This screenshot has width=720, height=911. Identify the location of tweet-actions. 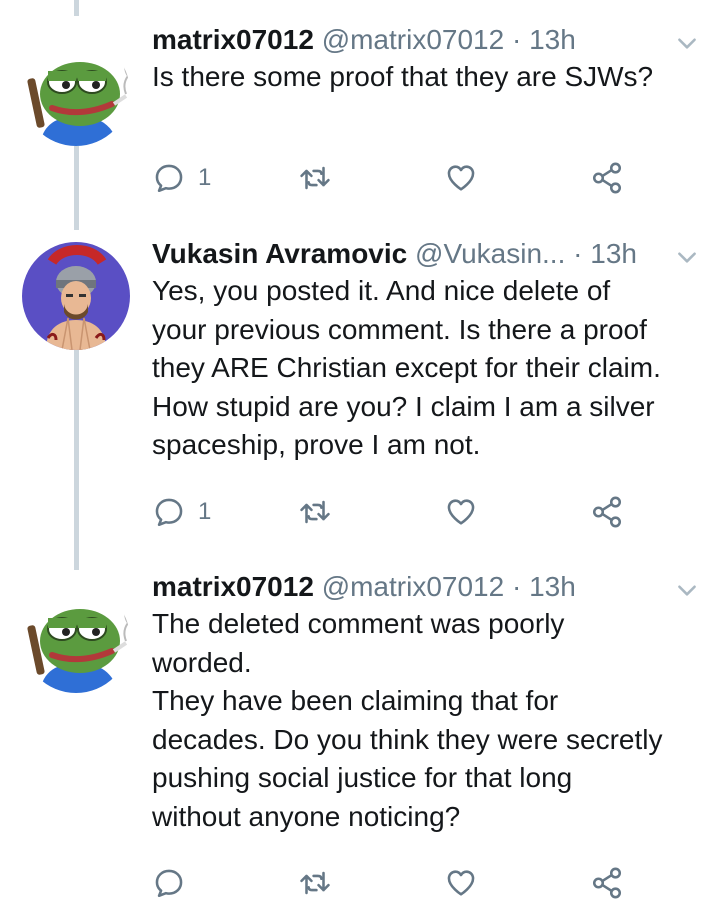
(402, 883).